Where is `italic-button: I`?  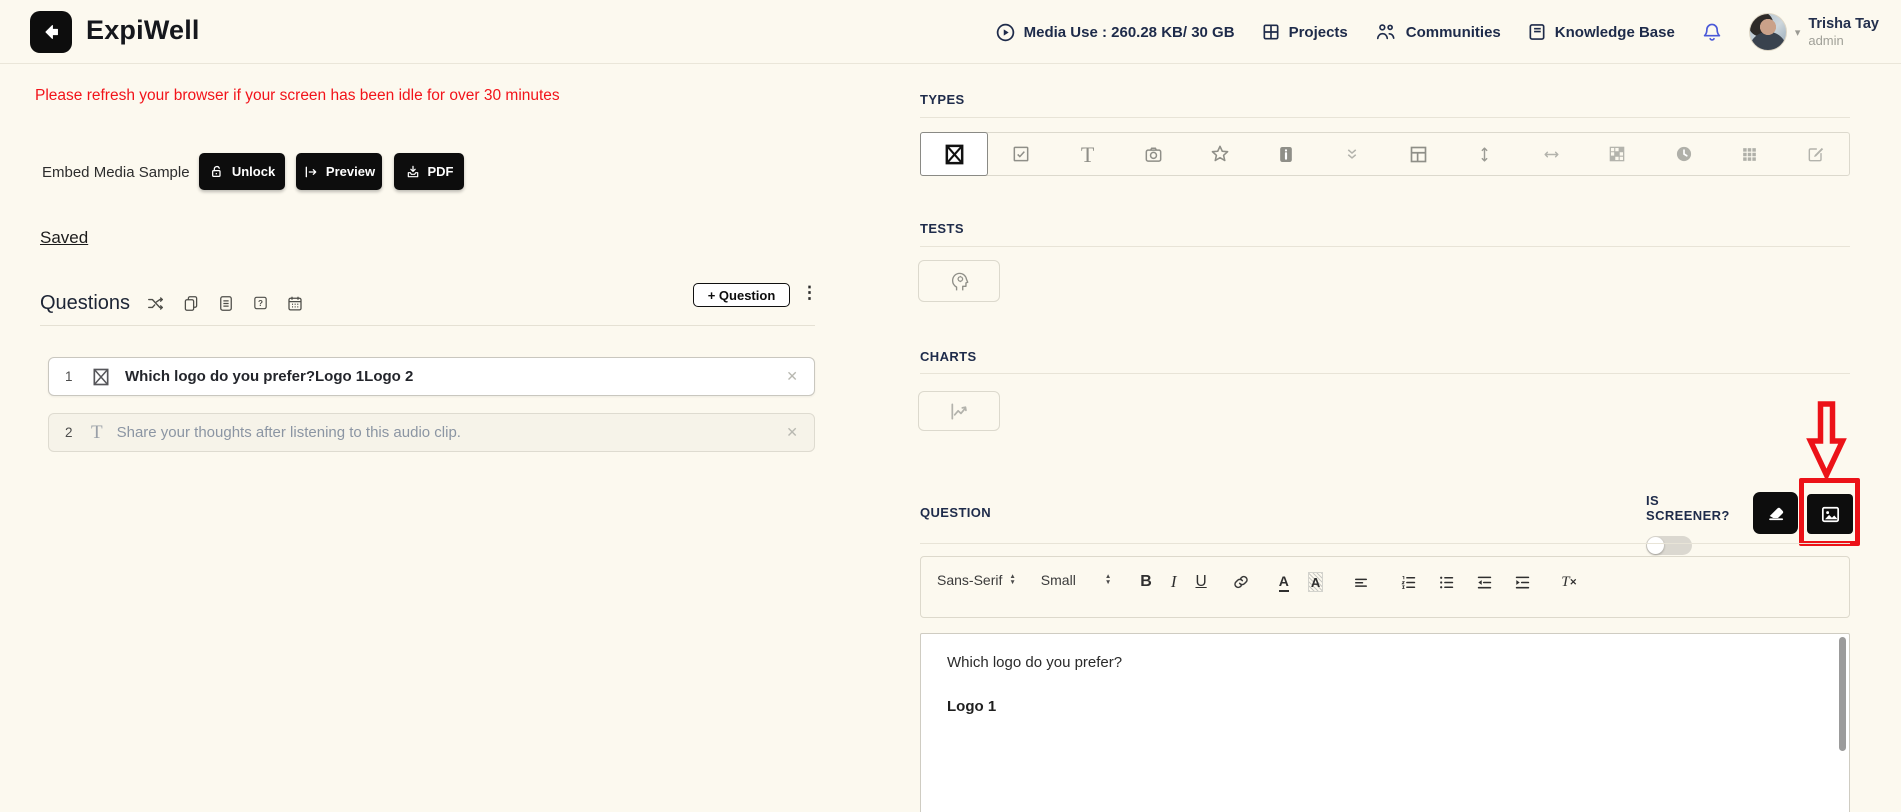
italic-button: I is located at coordinates (1174, 582).